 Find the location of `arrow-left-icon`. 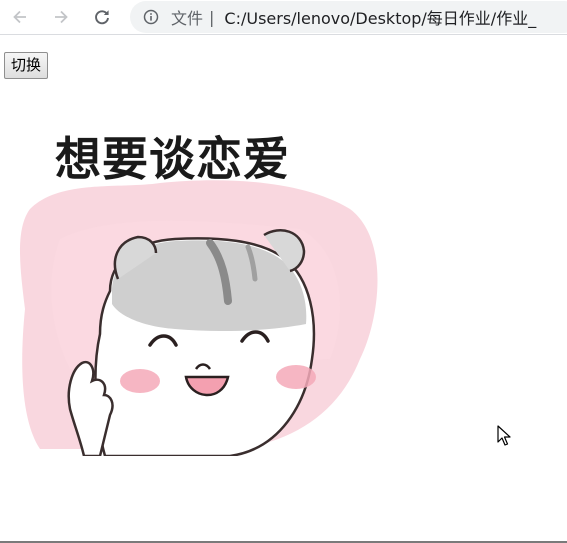

arrow-left-icon is located at coordinates (19, 17).